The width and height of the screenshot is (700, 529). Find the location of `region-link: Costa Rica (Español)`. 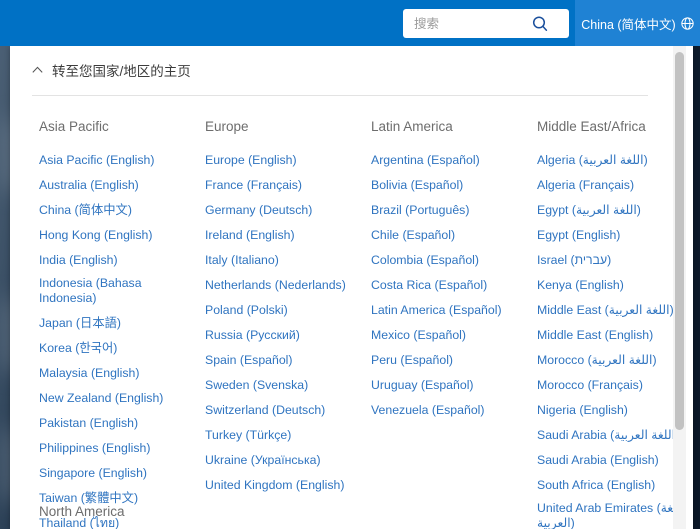

region-link: Costa Rica (Español) is located at coordinates (429, 285).